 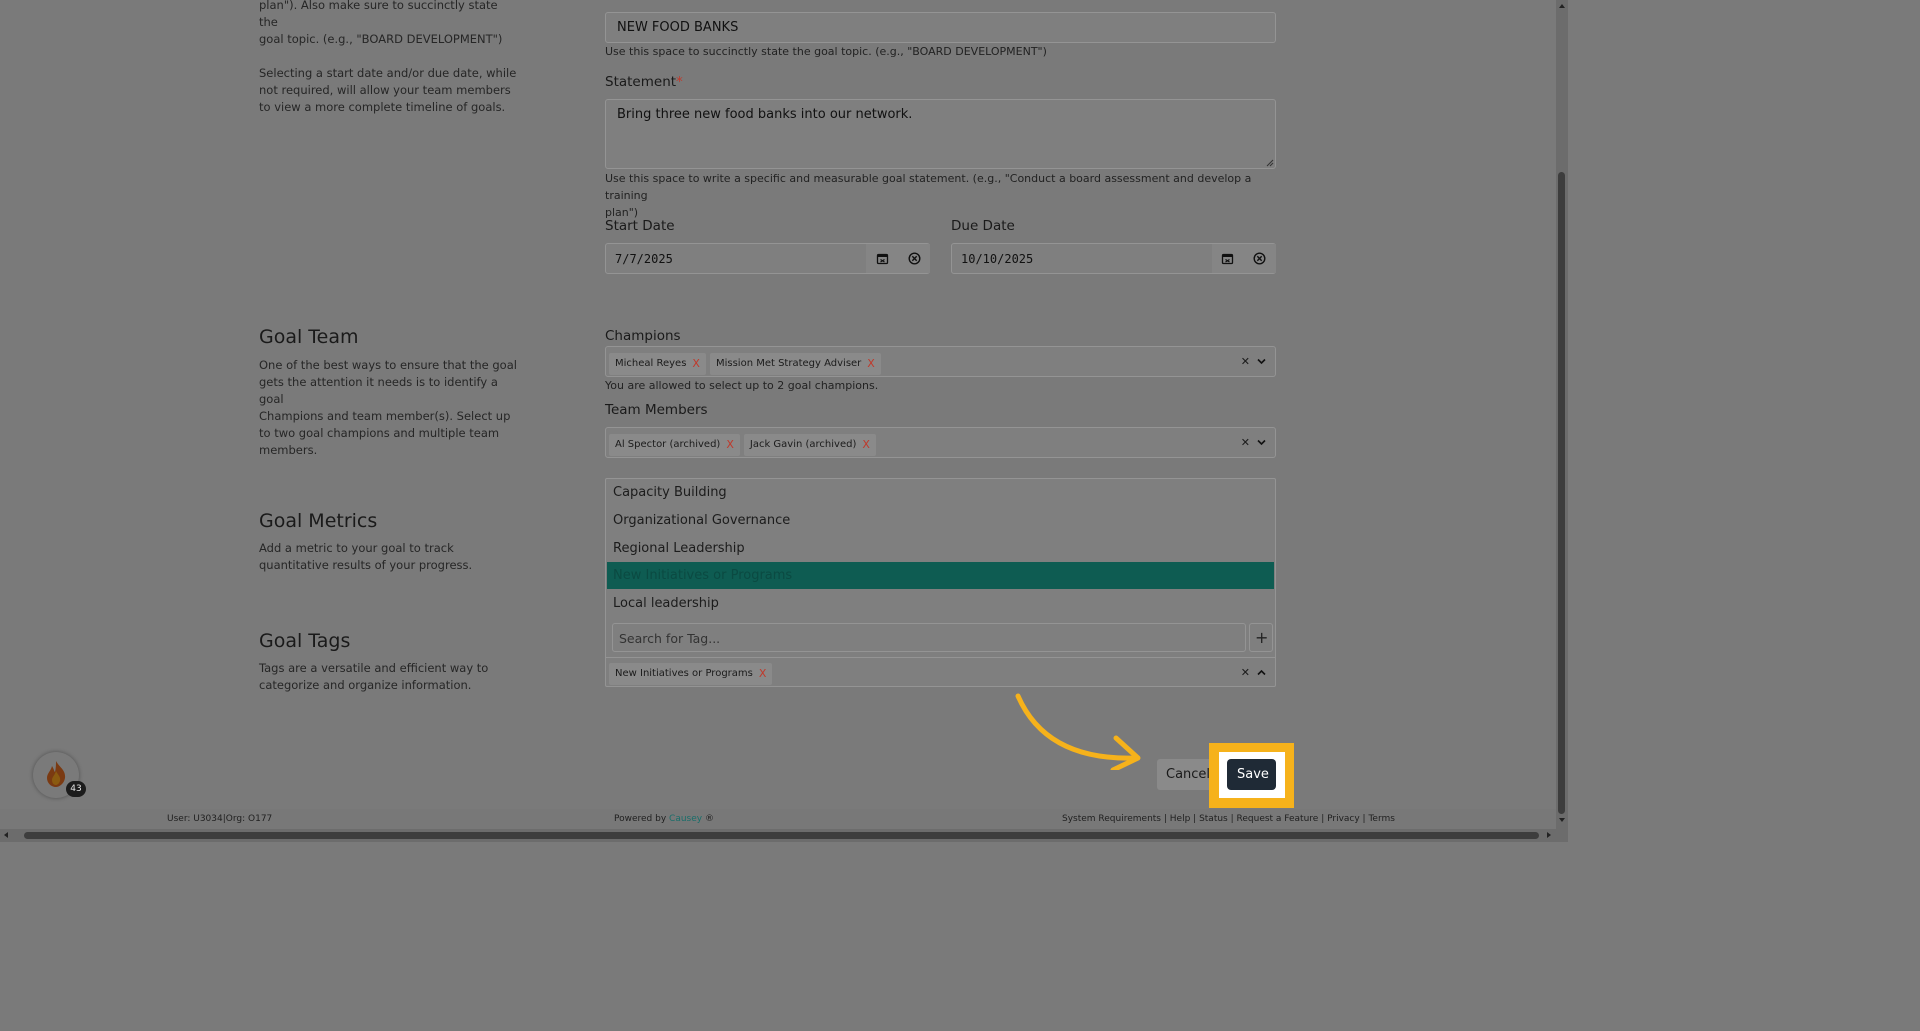 What do you see at coordinates (940, 520) in the screenshot?
I see `tag-option: Organizational Governance` at bounding box center [940, 520].